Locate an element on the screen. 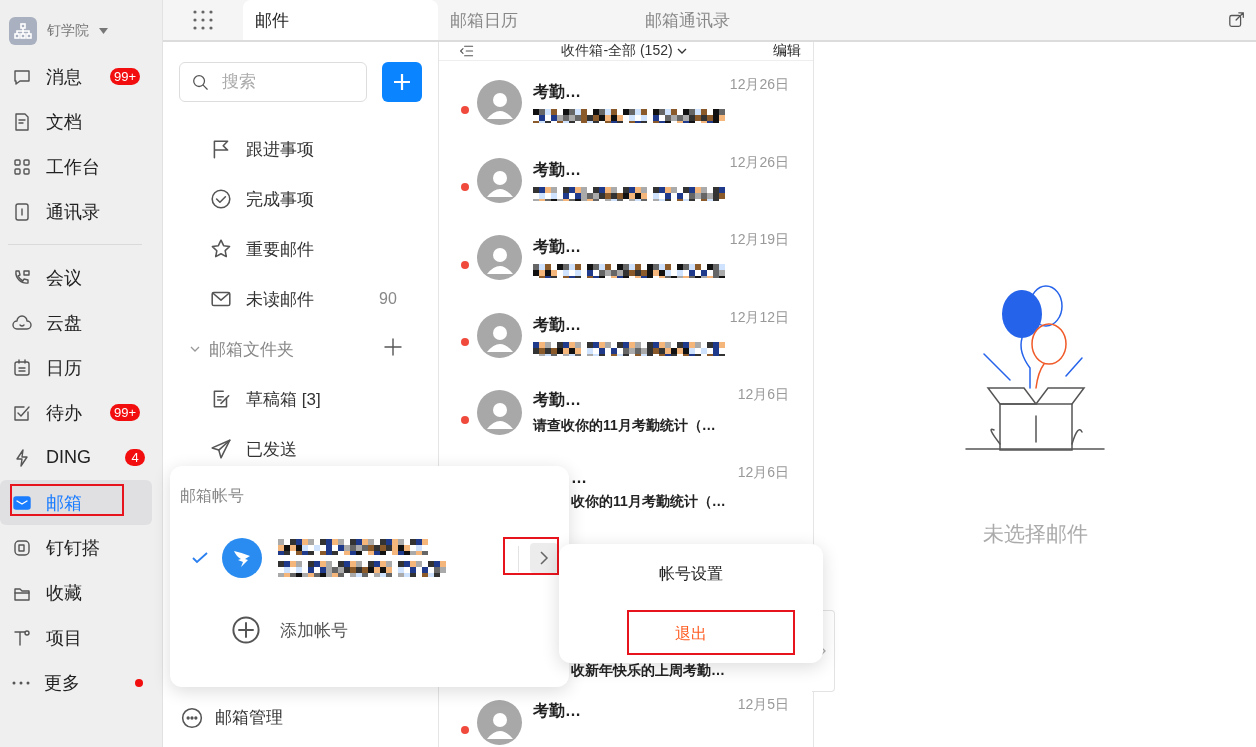 Image resolution: width=1256 pixels, height=747 pixels. folder-item: 重要邮件 is located at coordinates (300, 249).